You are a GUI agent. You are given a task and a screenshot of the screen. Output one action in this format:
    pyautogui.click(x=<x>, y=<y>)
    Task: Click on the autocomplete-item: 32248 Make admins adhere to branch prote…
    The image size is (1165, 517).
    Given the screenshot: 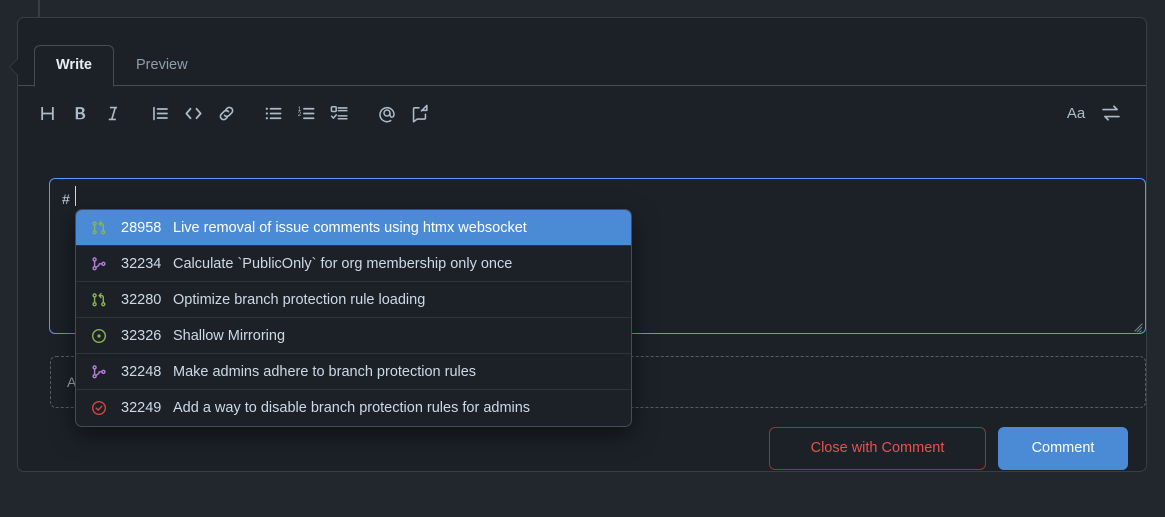 What is the action you would take?
    pyautogui.click(x=353, y=372)
    